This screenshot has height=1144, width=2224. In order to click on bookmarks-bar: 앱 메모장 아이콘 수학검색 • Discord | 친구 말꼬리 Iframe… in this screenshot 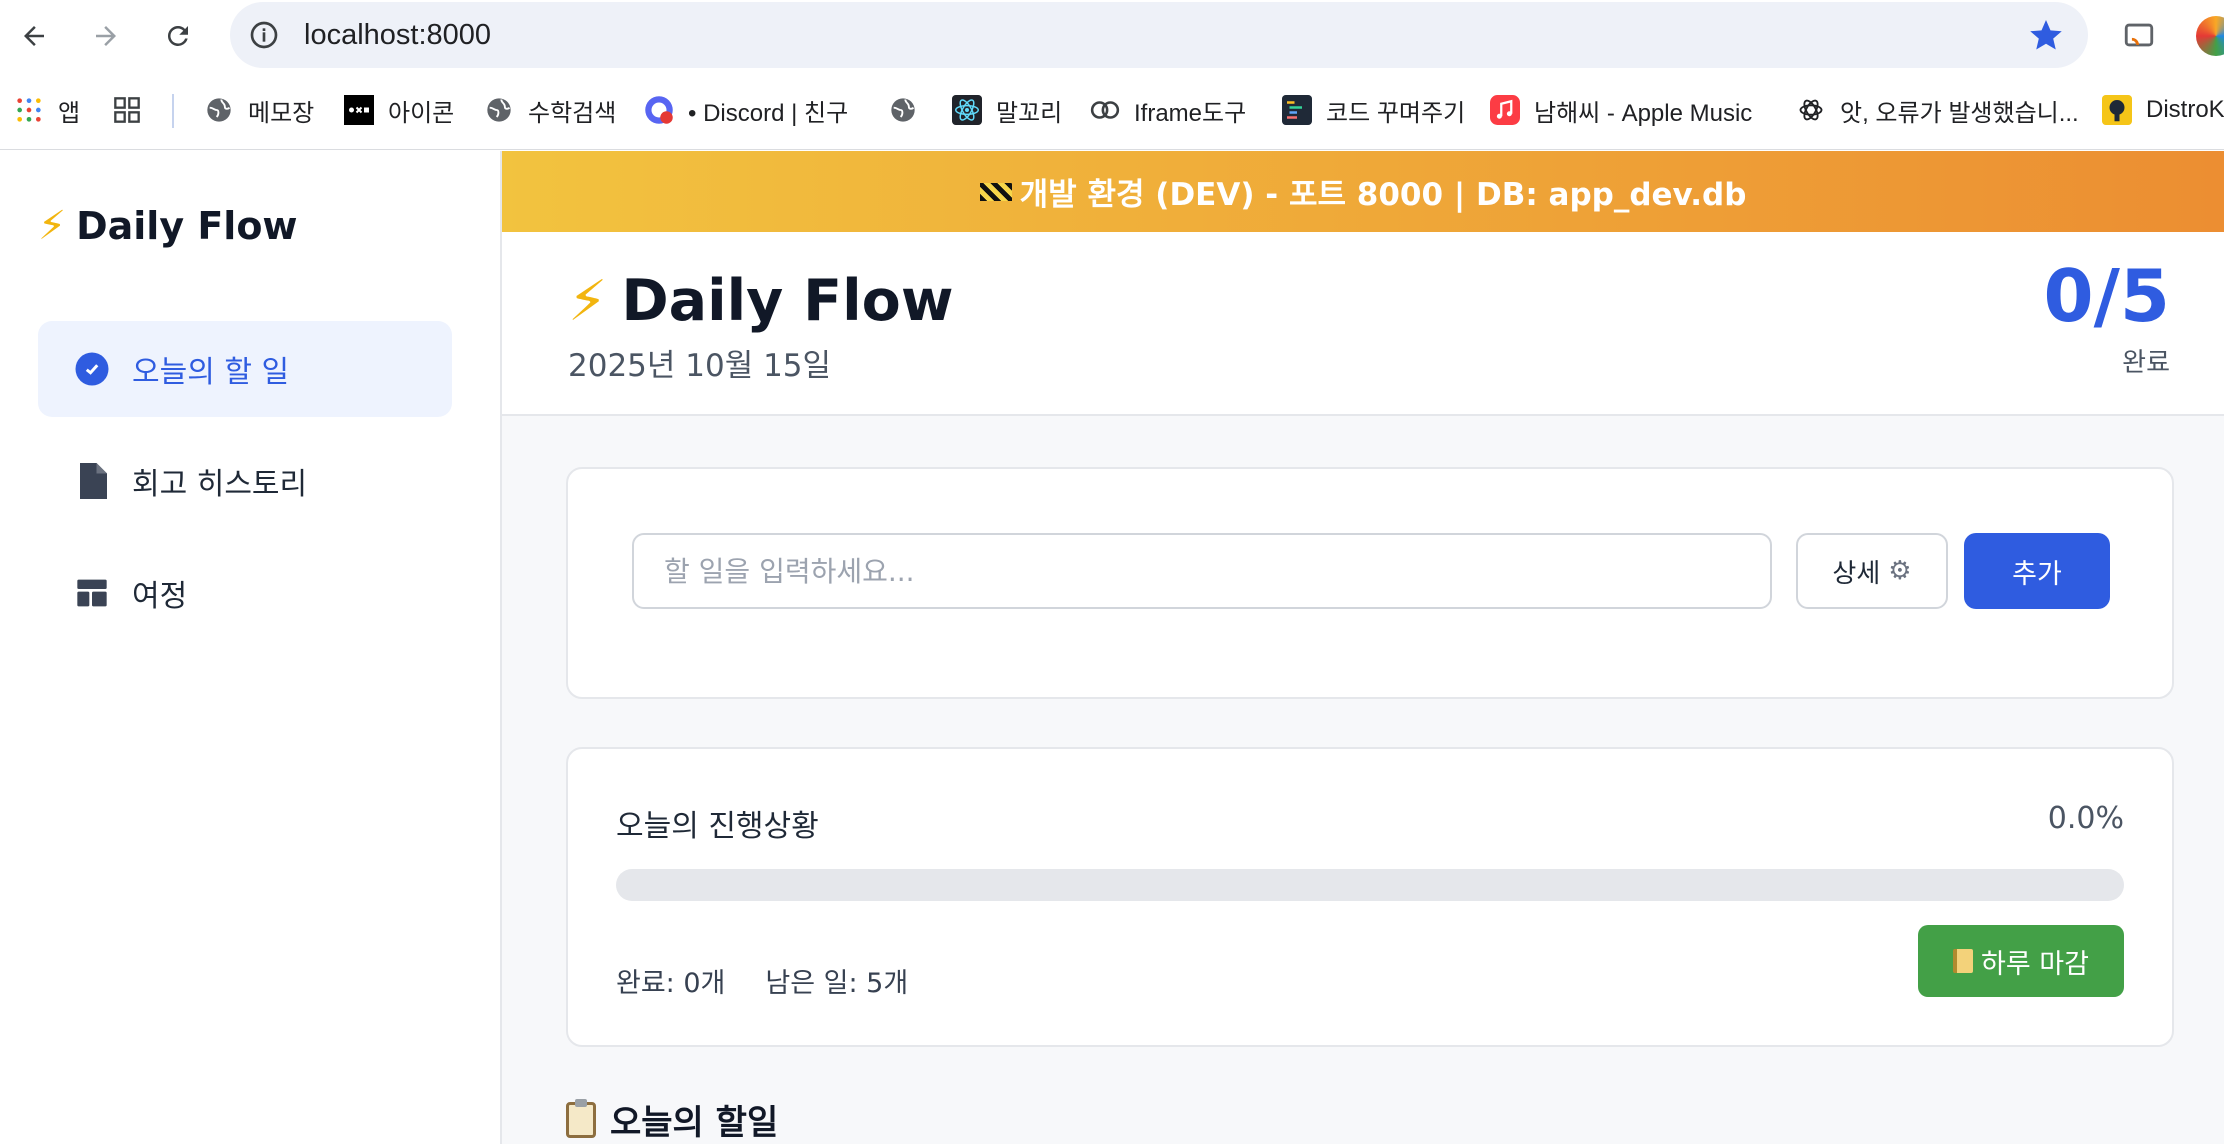, I will do `click(1112, 111)`.